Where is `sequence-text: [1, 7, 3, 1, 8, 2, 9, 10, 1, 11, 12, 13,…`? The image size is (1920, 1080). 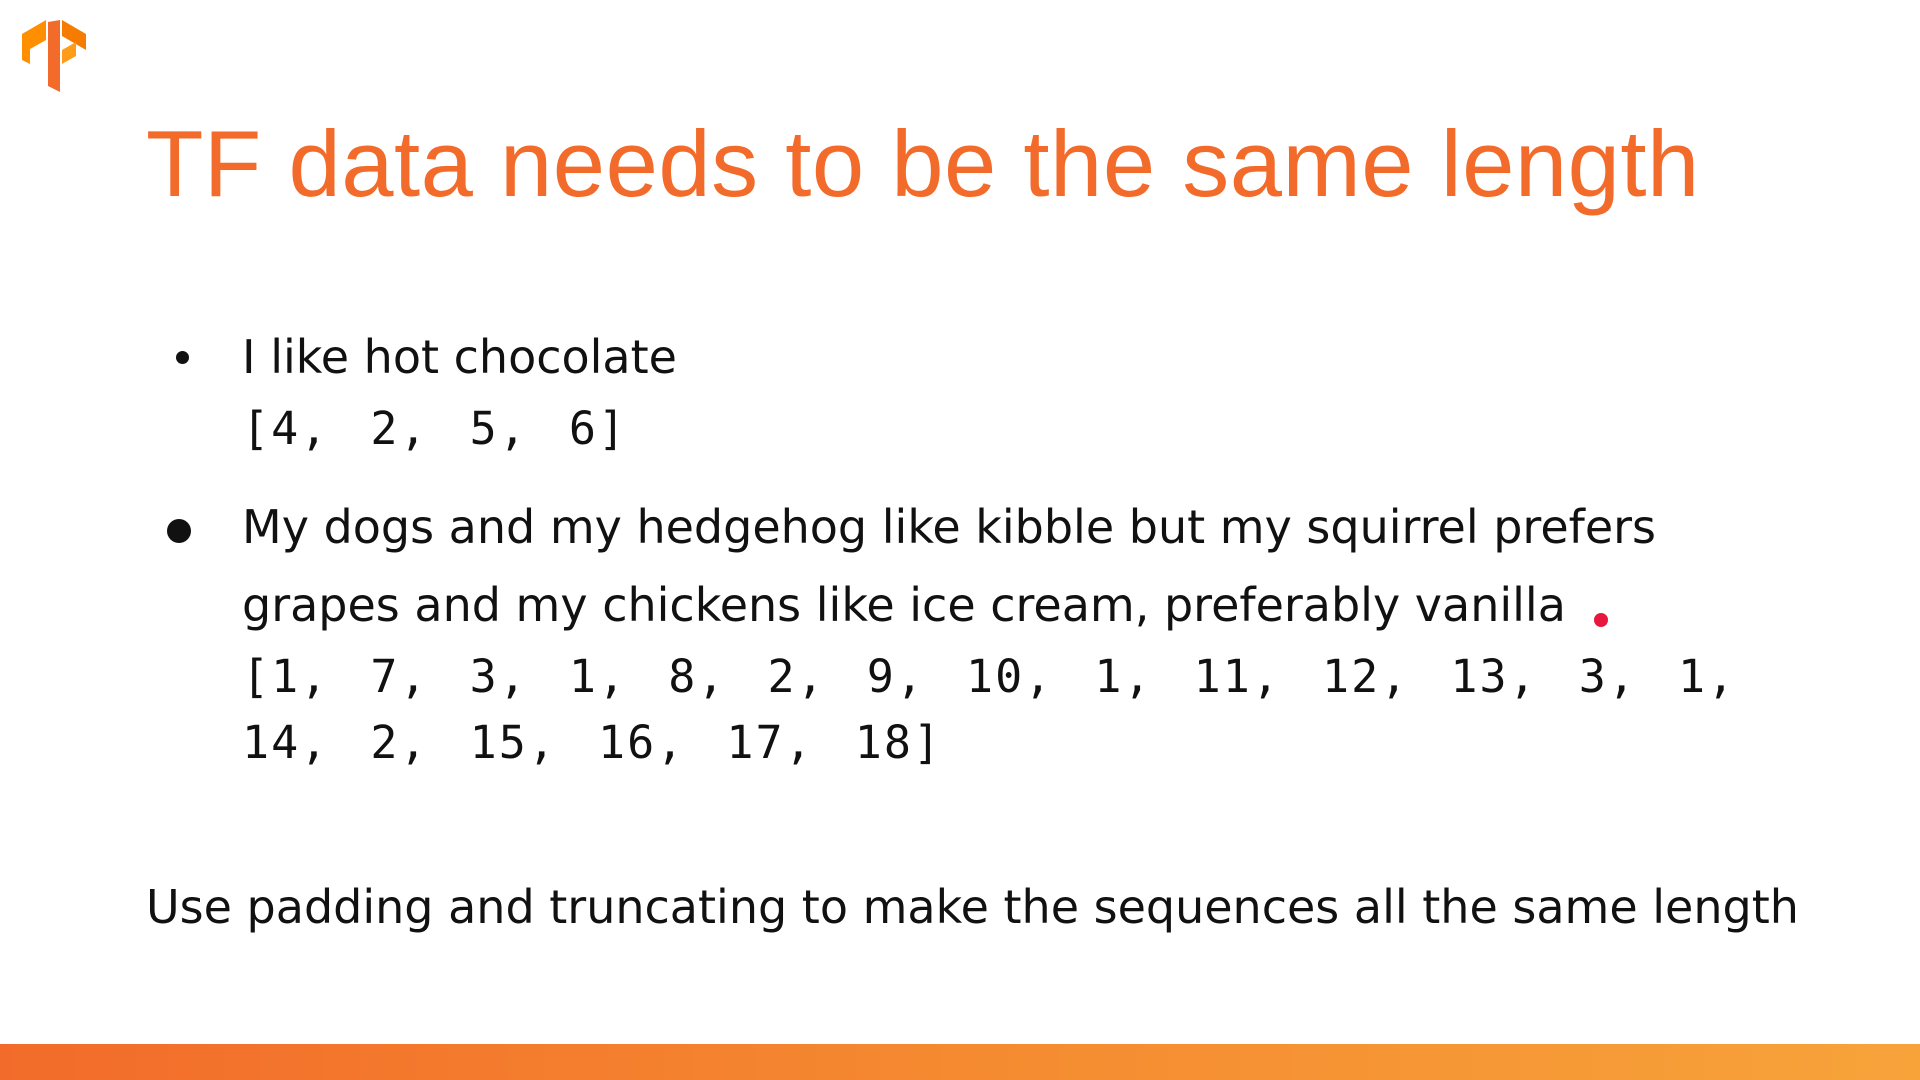
sequence-text: [1, 7, 3, 1, 8, 2, 9, 10, 1, 11, 12, 13,… is located at coordinates (989, 709).